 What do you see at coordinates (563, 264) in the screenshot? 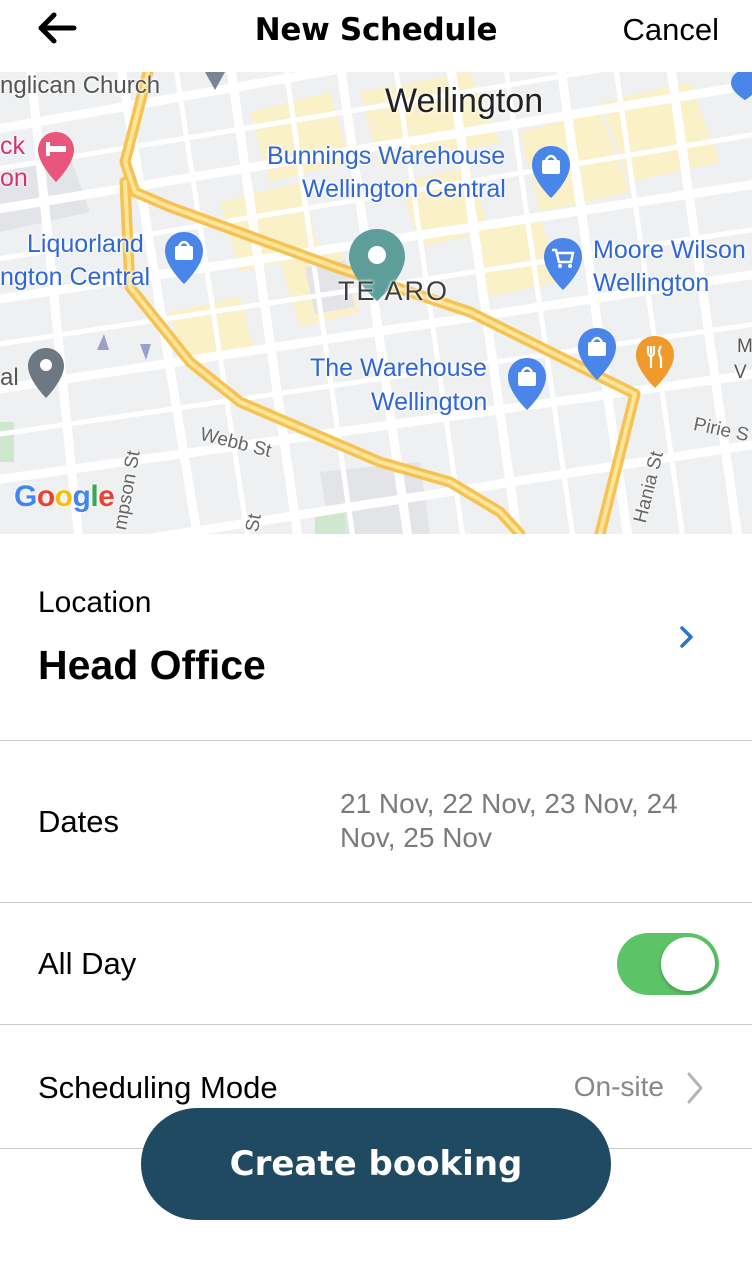
I see `shopping-cart-pin-icon` at bounding box center [563, 264].